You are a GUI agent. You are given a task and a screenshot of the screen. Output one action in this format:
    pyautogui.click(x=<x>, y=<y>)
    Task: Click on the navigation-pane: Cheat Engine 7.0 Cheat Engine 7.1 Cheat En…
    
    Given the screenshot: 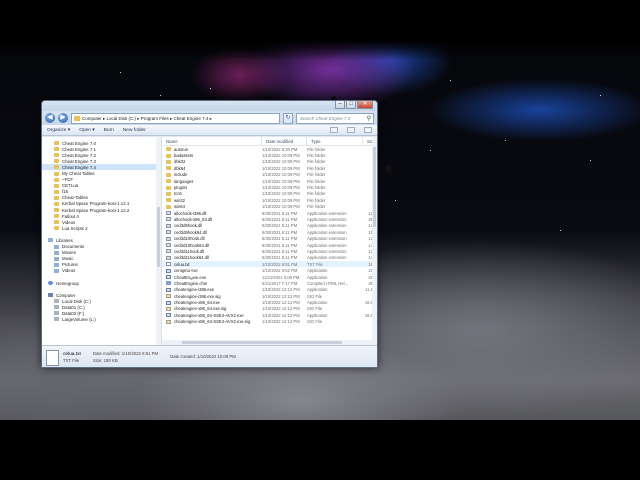 What is the action you would take?
    pyautogui.click(x=102, y=241)
    